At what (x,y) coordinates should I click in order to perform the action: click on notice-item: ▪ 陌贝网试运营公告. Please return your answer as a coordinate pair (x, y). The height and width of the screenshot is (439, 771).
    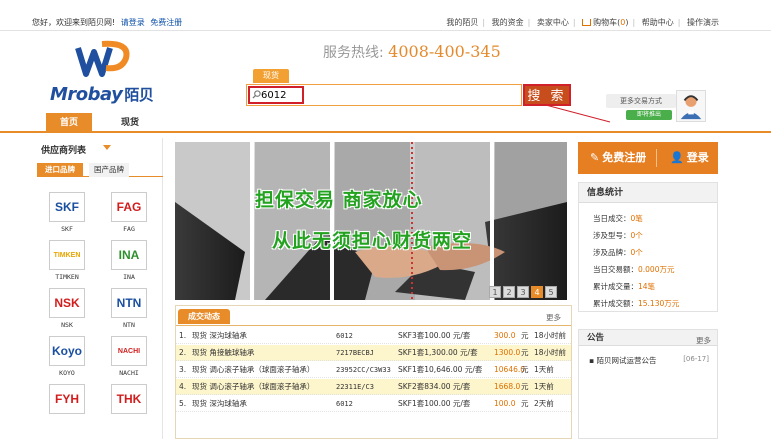
    Looking at the image, I should click on (622, 360).